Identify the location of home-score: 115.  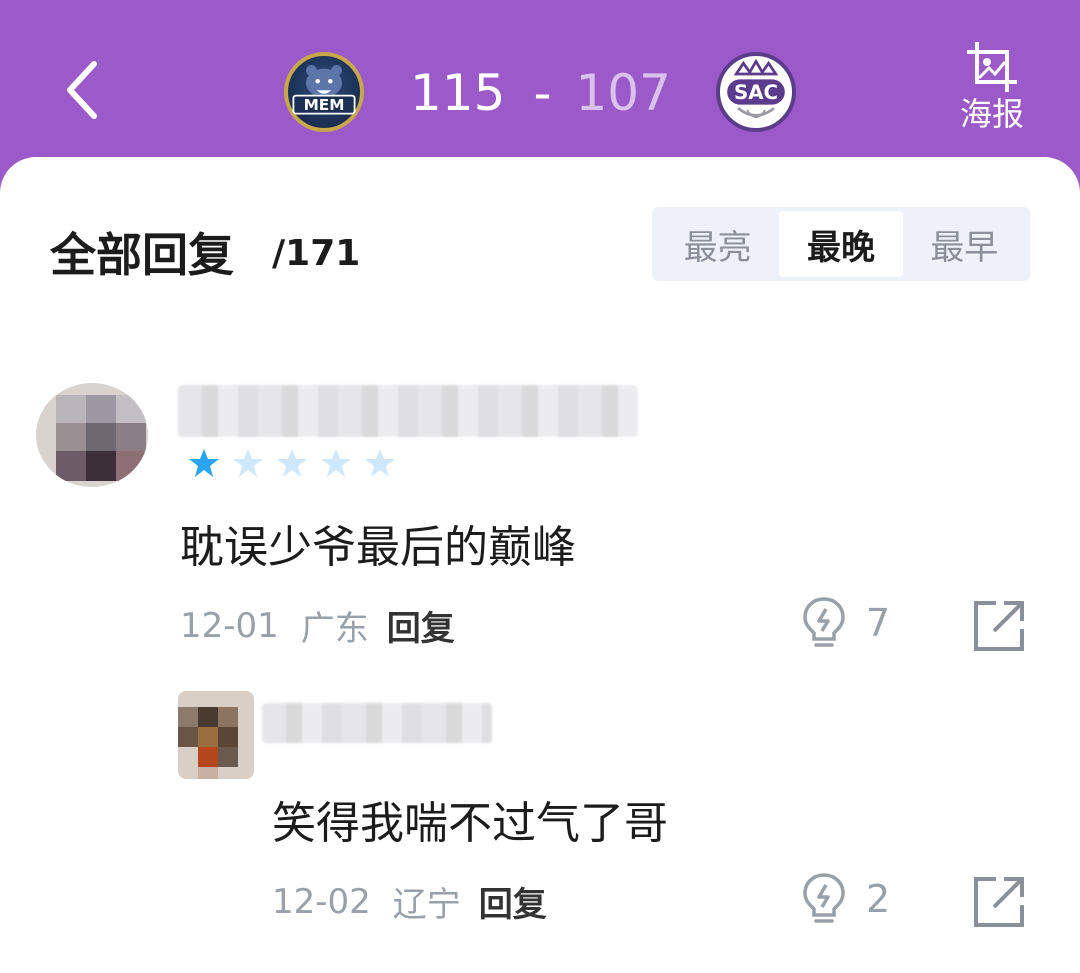
(458, 93).